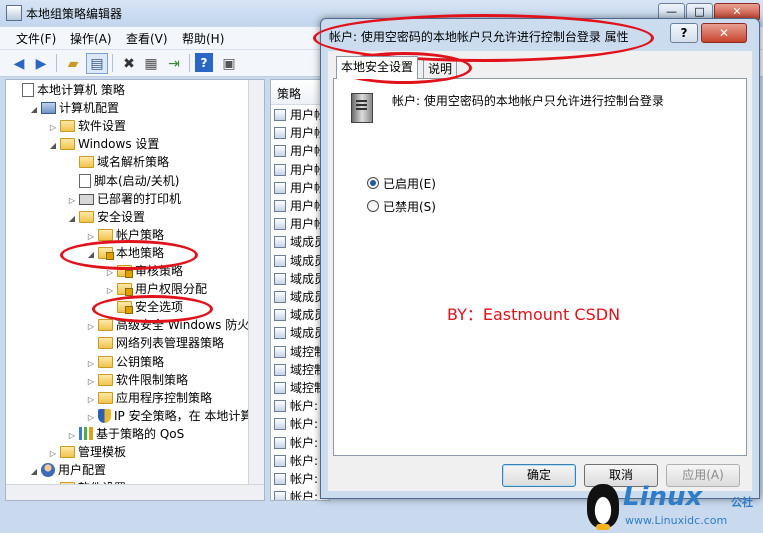 Image resolution: width=763 pixels, height=533 pixels. I want to click on tree-item: ▷ 帐户策略, so click(125, 235).